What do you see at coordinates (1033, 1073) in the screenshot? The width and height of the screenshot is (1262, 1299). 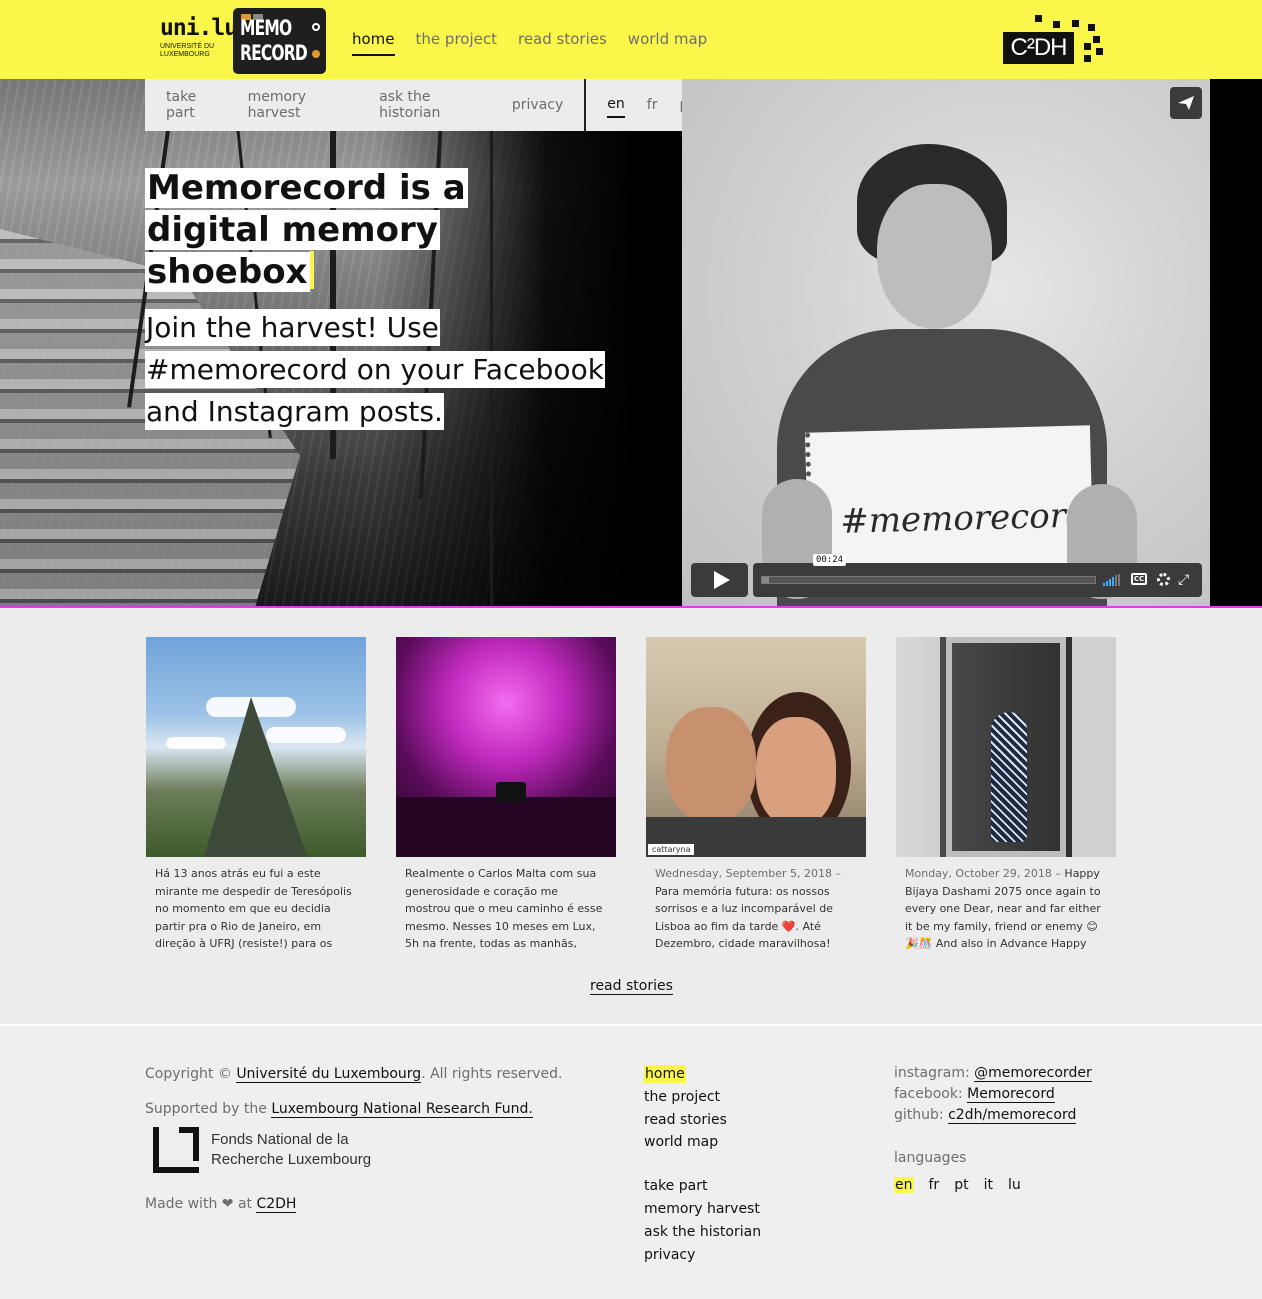 I see `instagram-link: @memorecorder` at bounding box center [1033, 1073].